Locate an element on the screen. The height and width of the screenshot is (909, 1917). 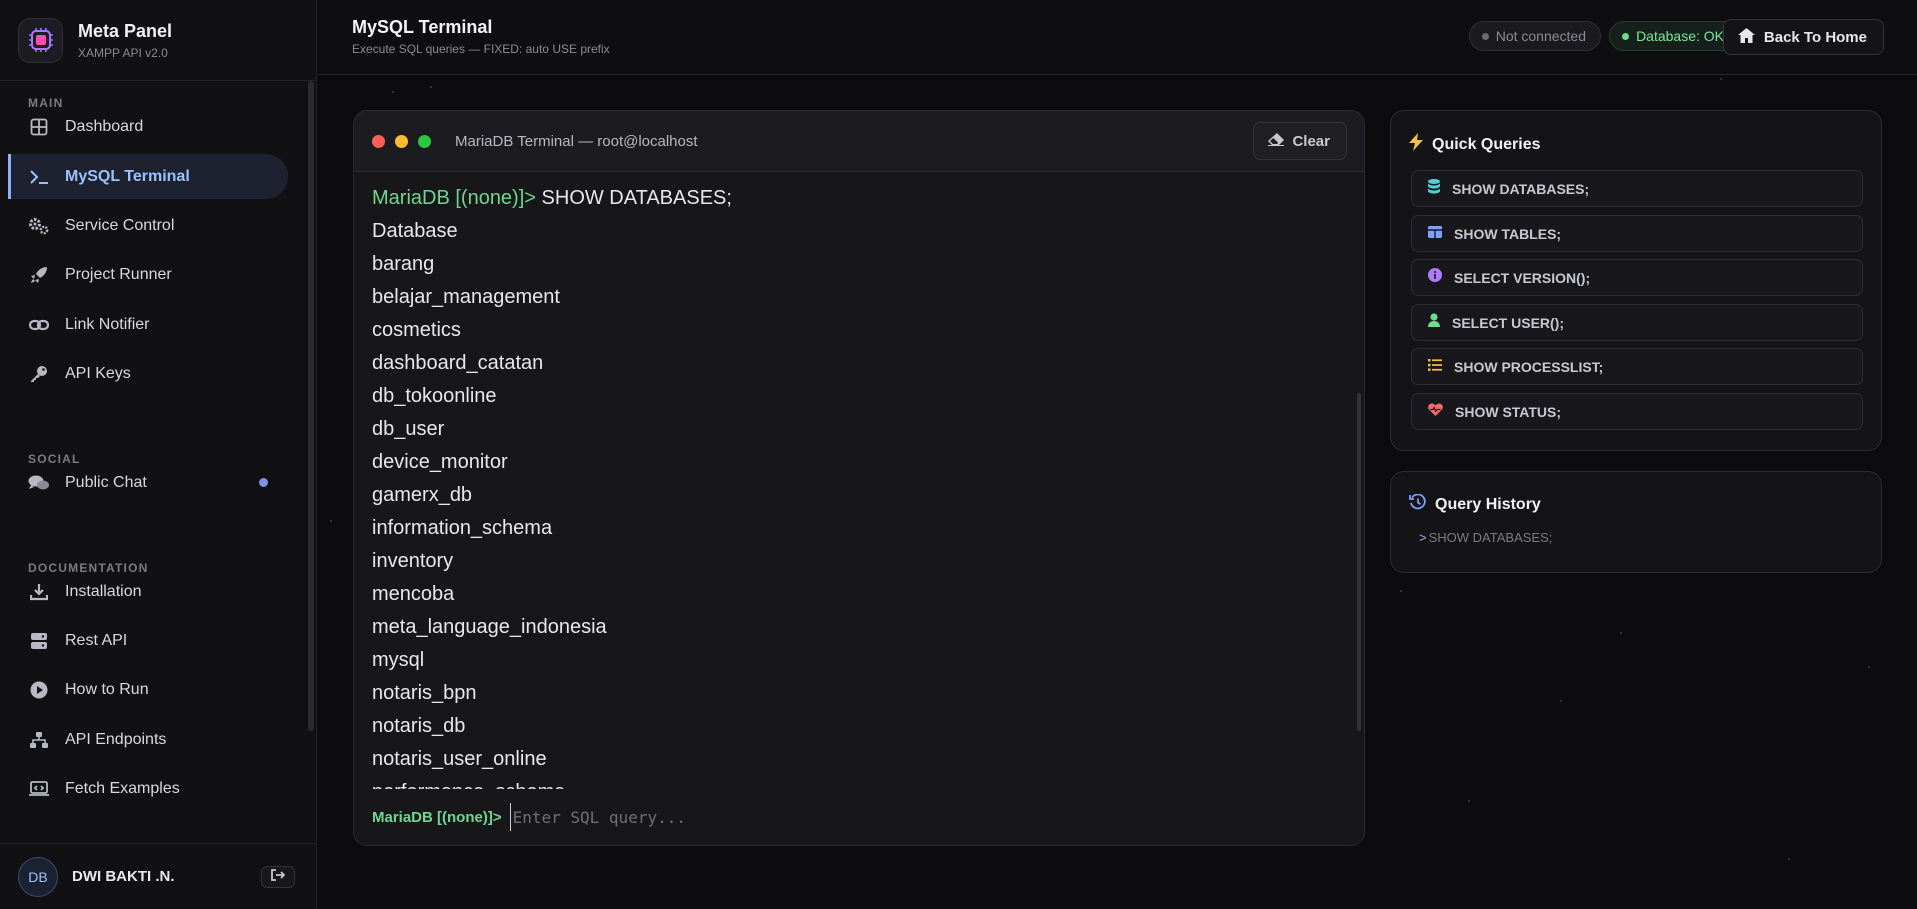
sidebar-item-dashboard: Dashboard is located at coordinates (148, 126).